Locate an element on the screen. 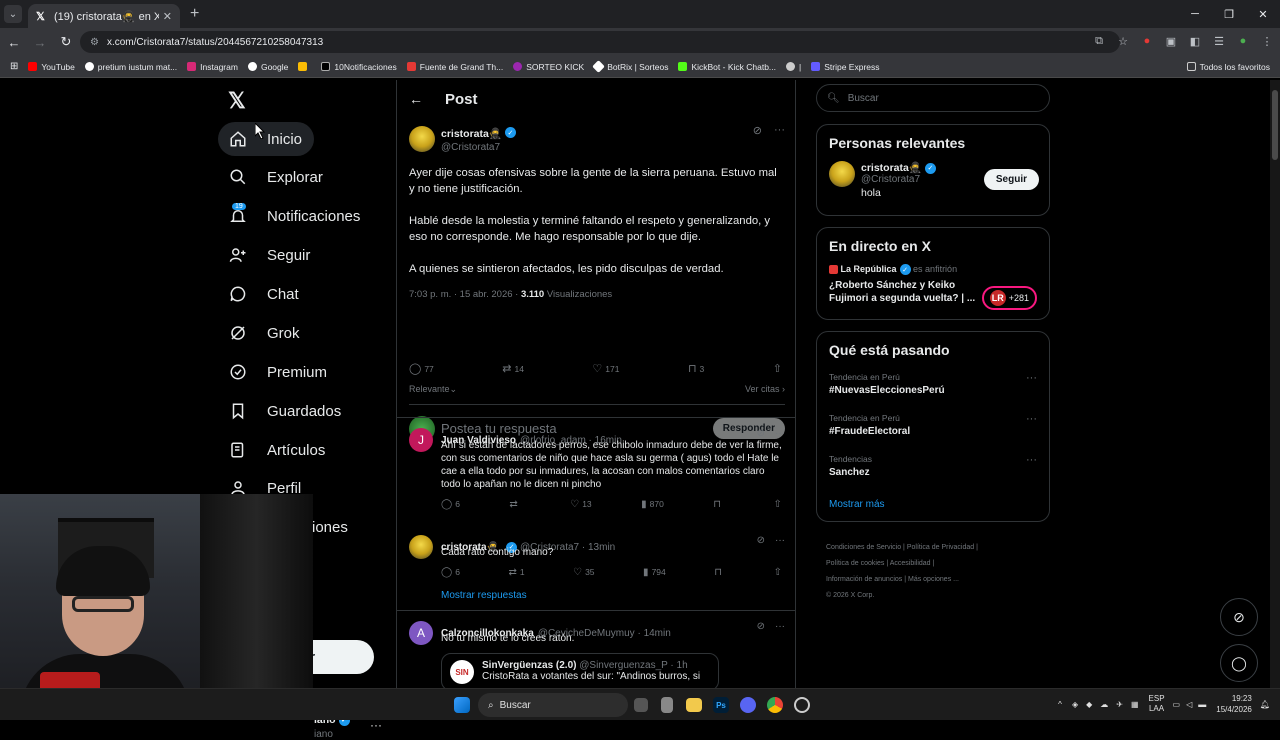  bookmark-instagram: Instagram is located at coordinates (212, 67).